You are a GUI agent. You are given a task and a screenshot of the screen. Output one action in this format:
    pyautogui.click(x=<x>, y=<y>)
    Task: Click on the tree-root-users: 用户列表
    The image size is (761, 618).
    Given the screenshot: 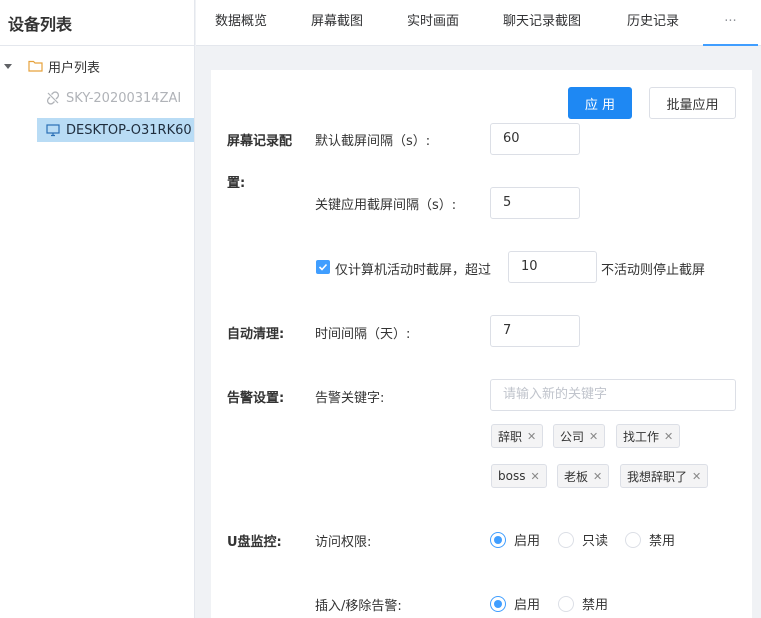 What is the action you would take?
    pyautogui.click(x=50, y=66)
    